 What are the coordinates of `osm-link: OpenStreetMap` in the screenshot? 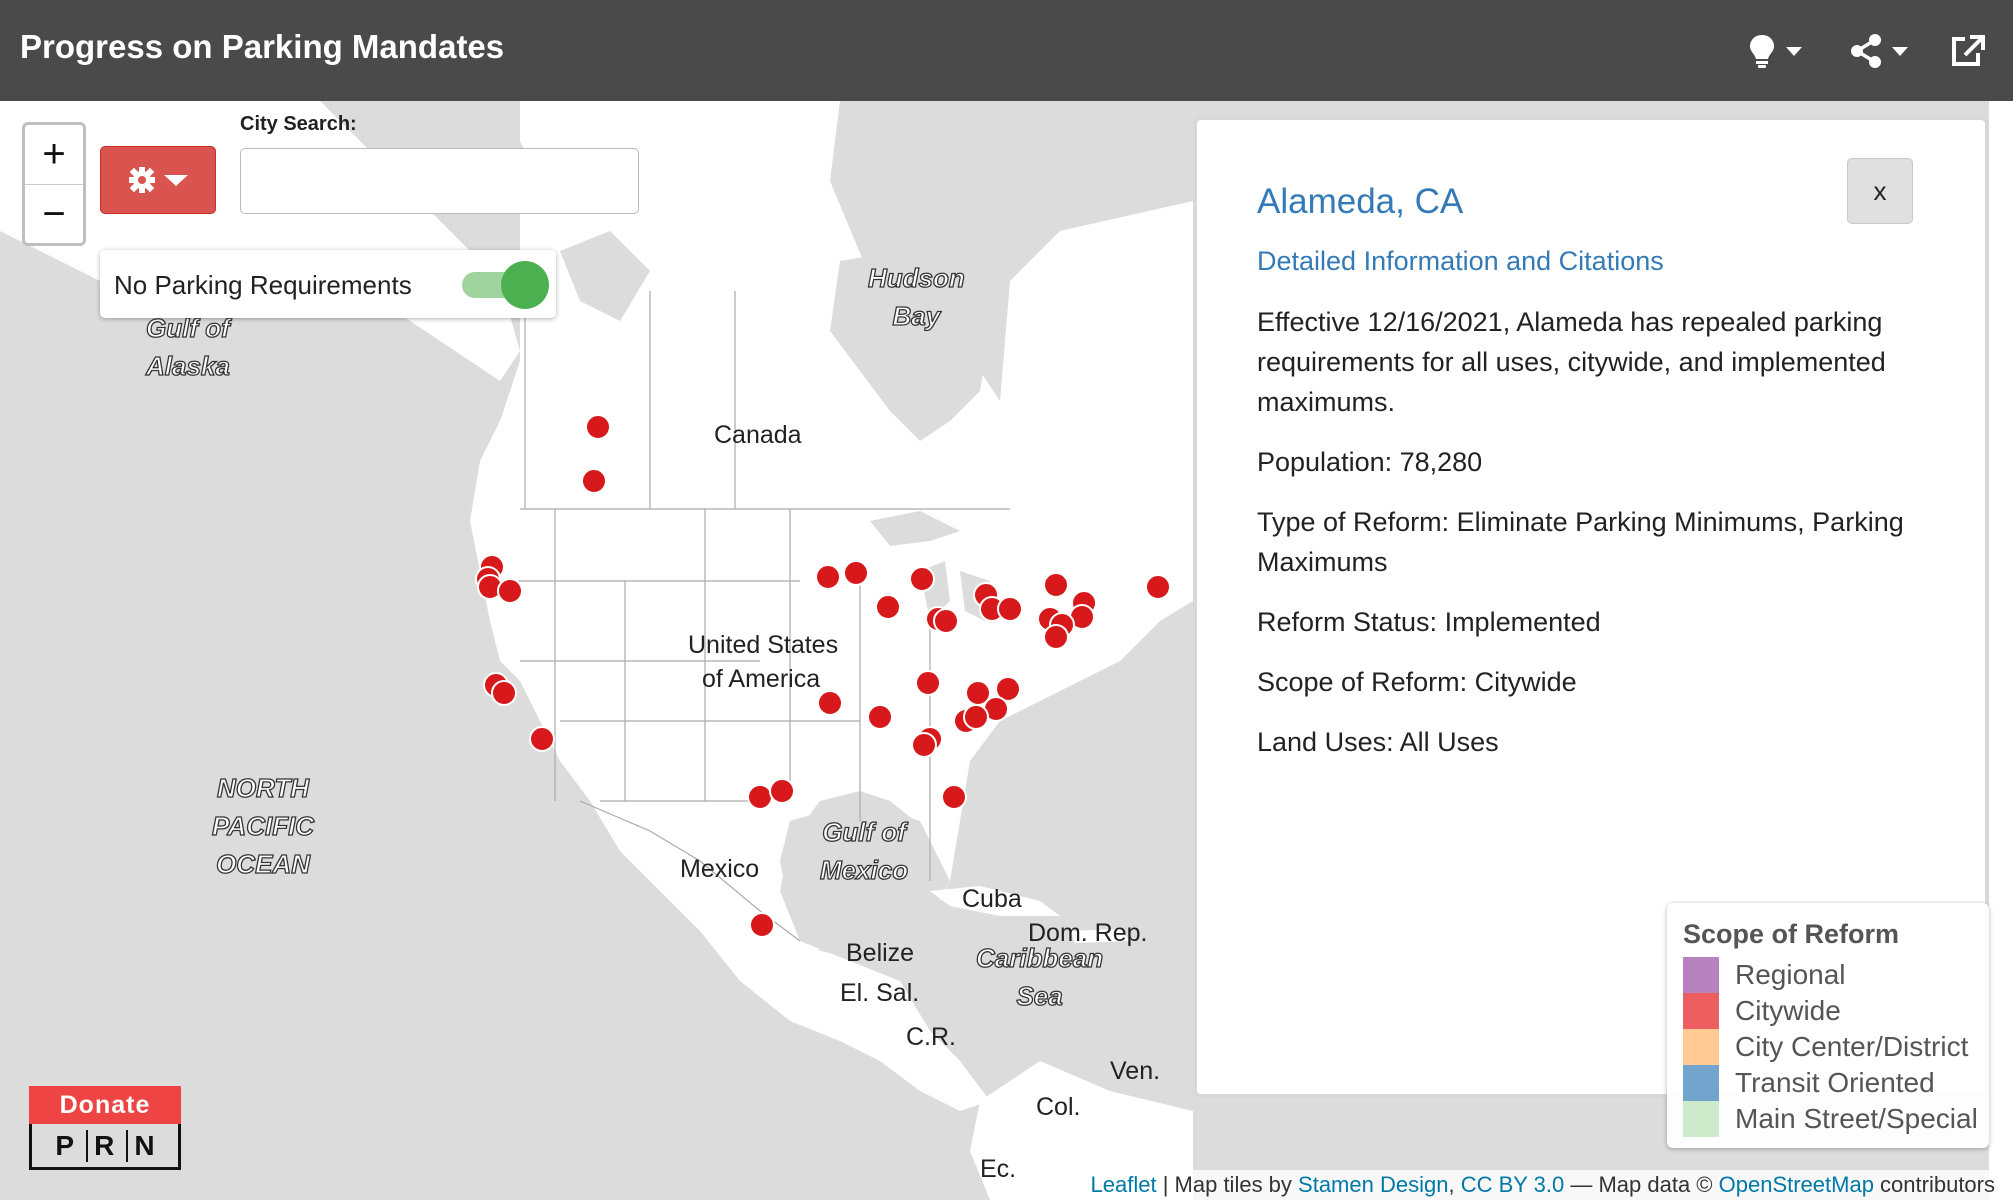 It's located at (1796, 1184).